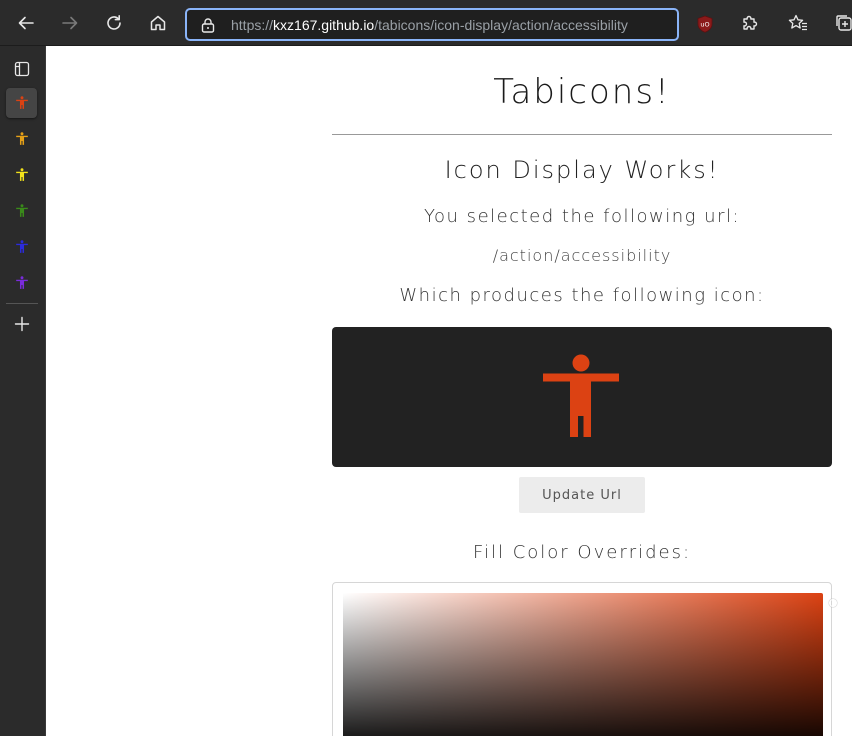 The height and width of the screenshot is (736, 852). I want to click on extension-badge-text: uO, so click(704, 25).